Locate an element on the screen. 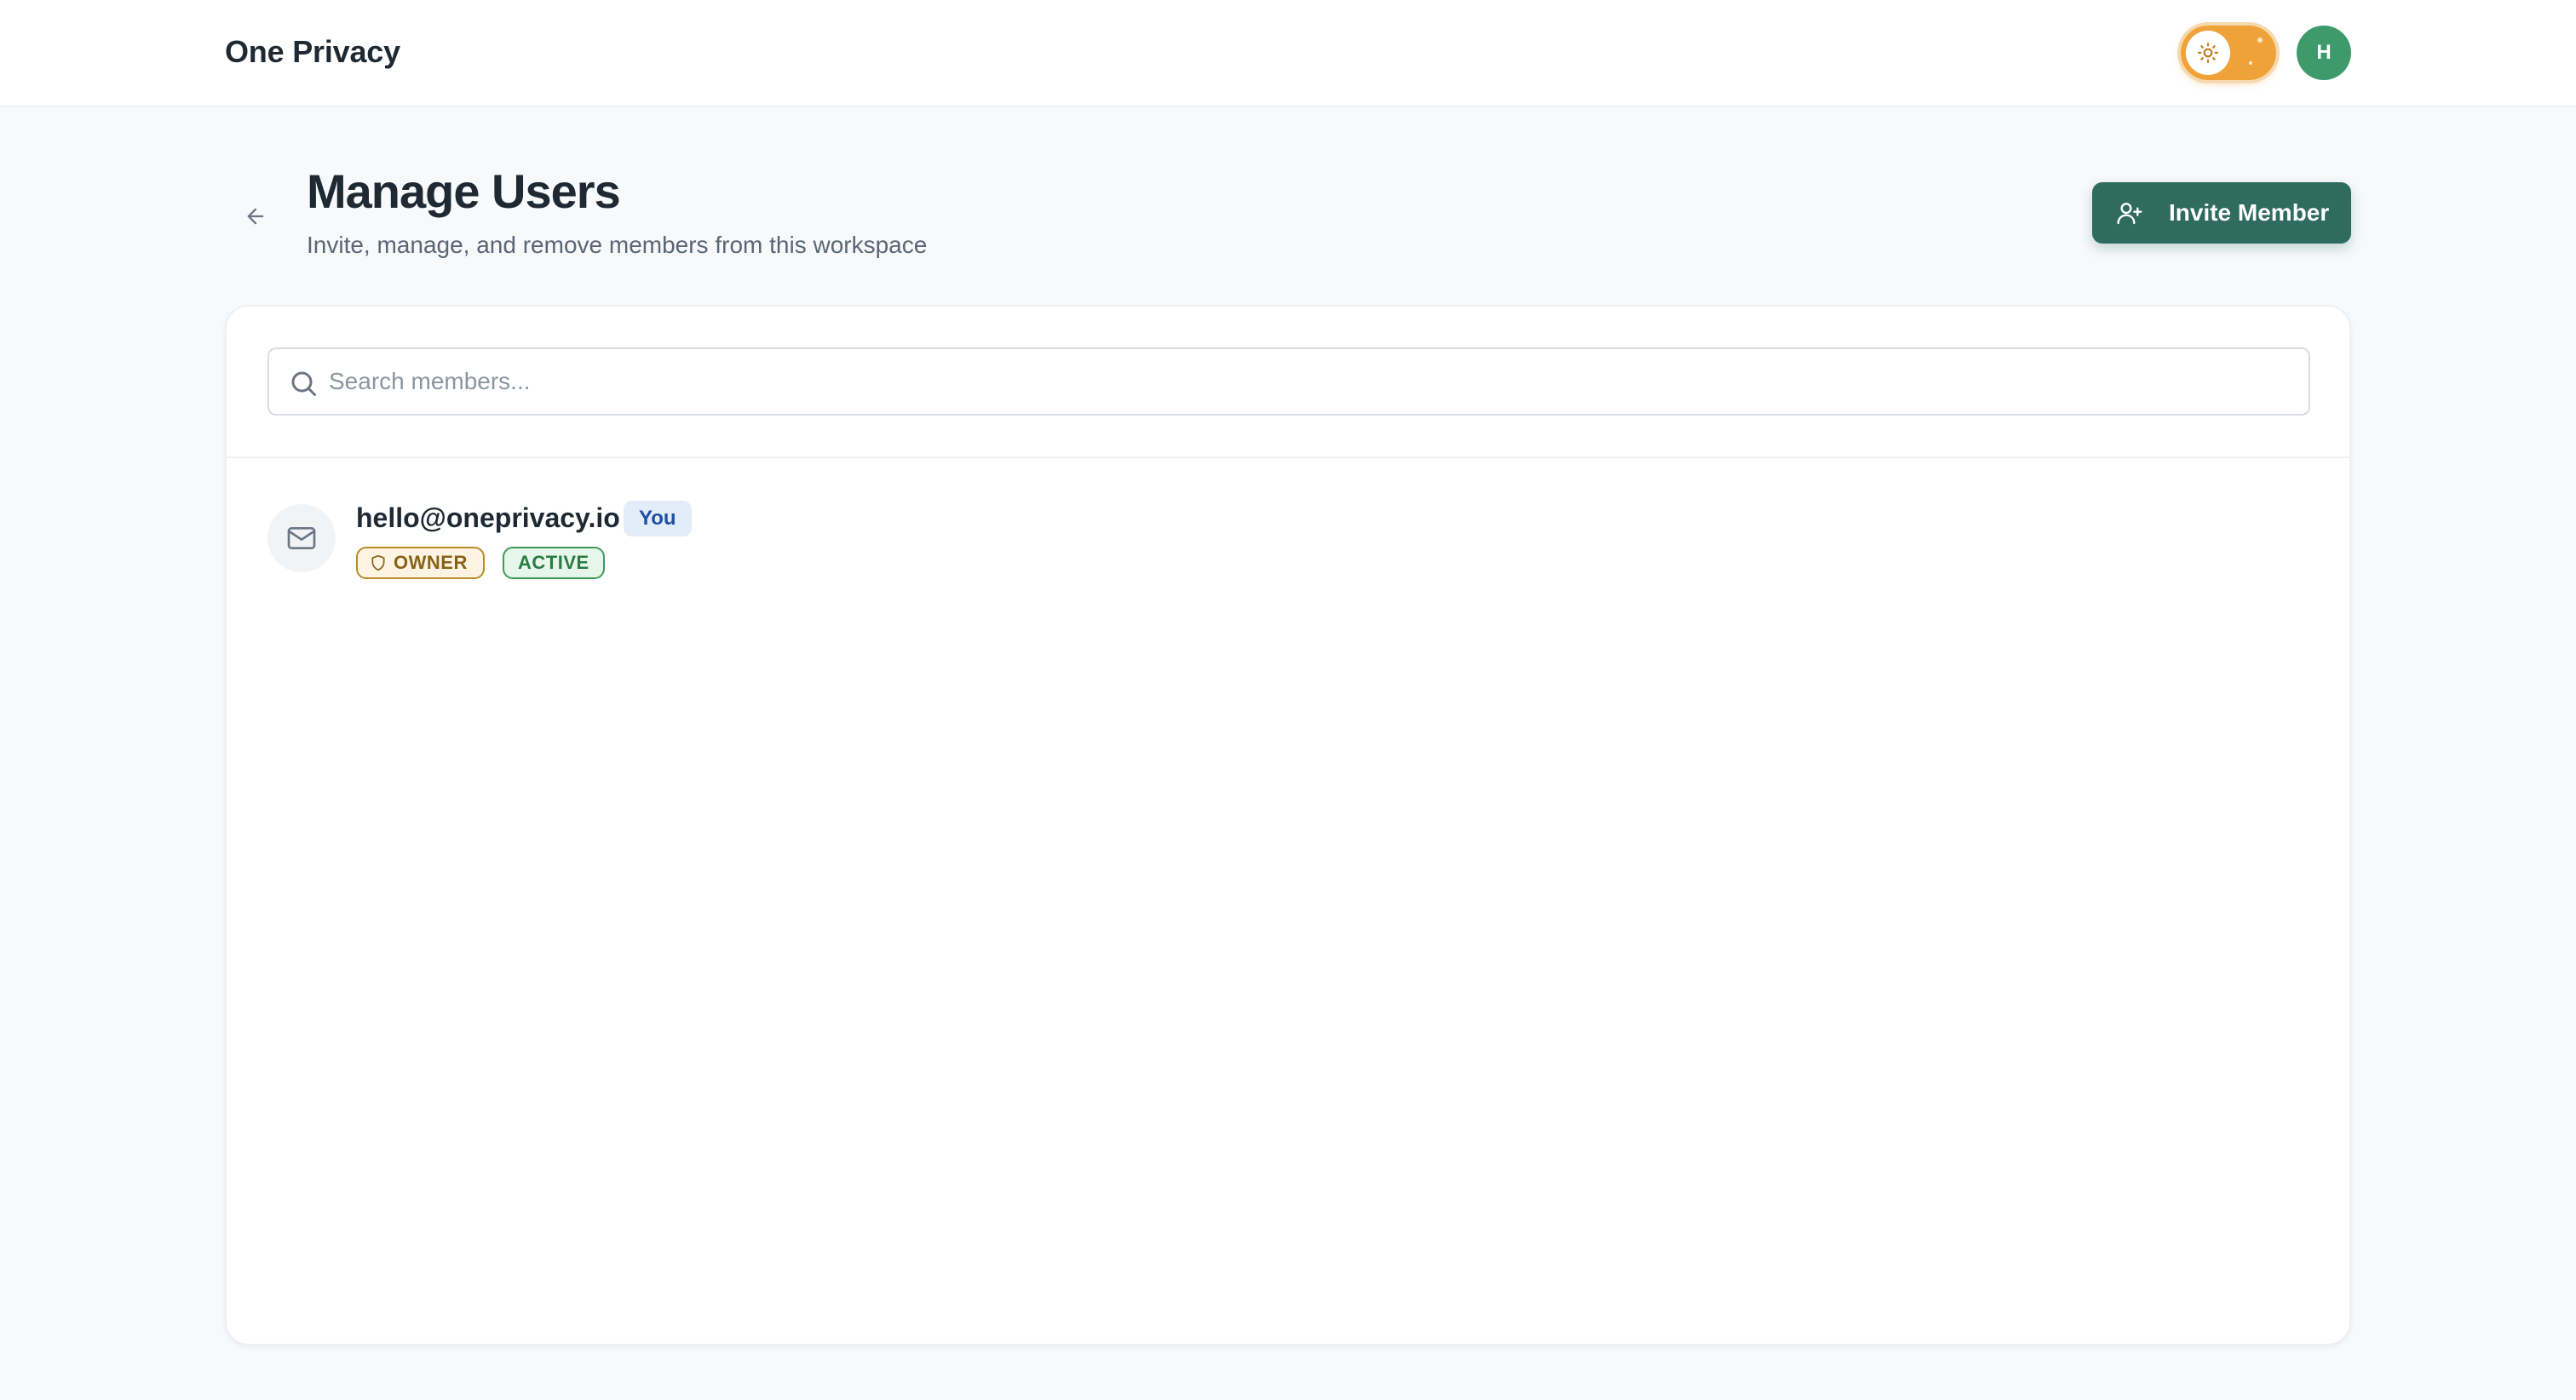 The height and width of the screenshot is (1400, 2576). role-label: OWNER is located at coordinates (431, 562).